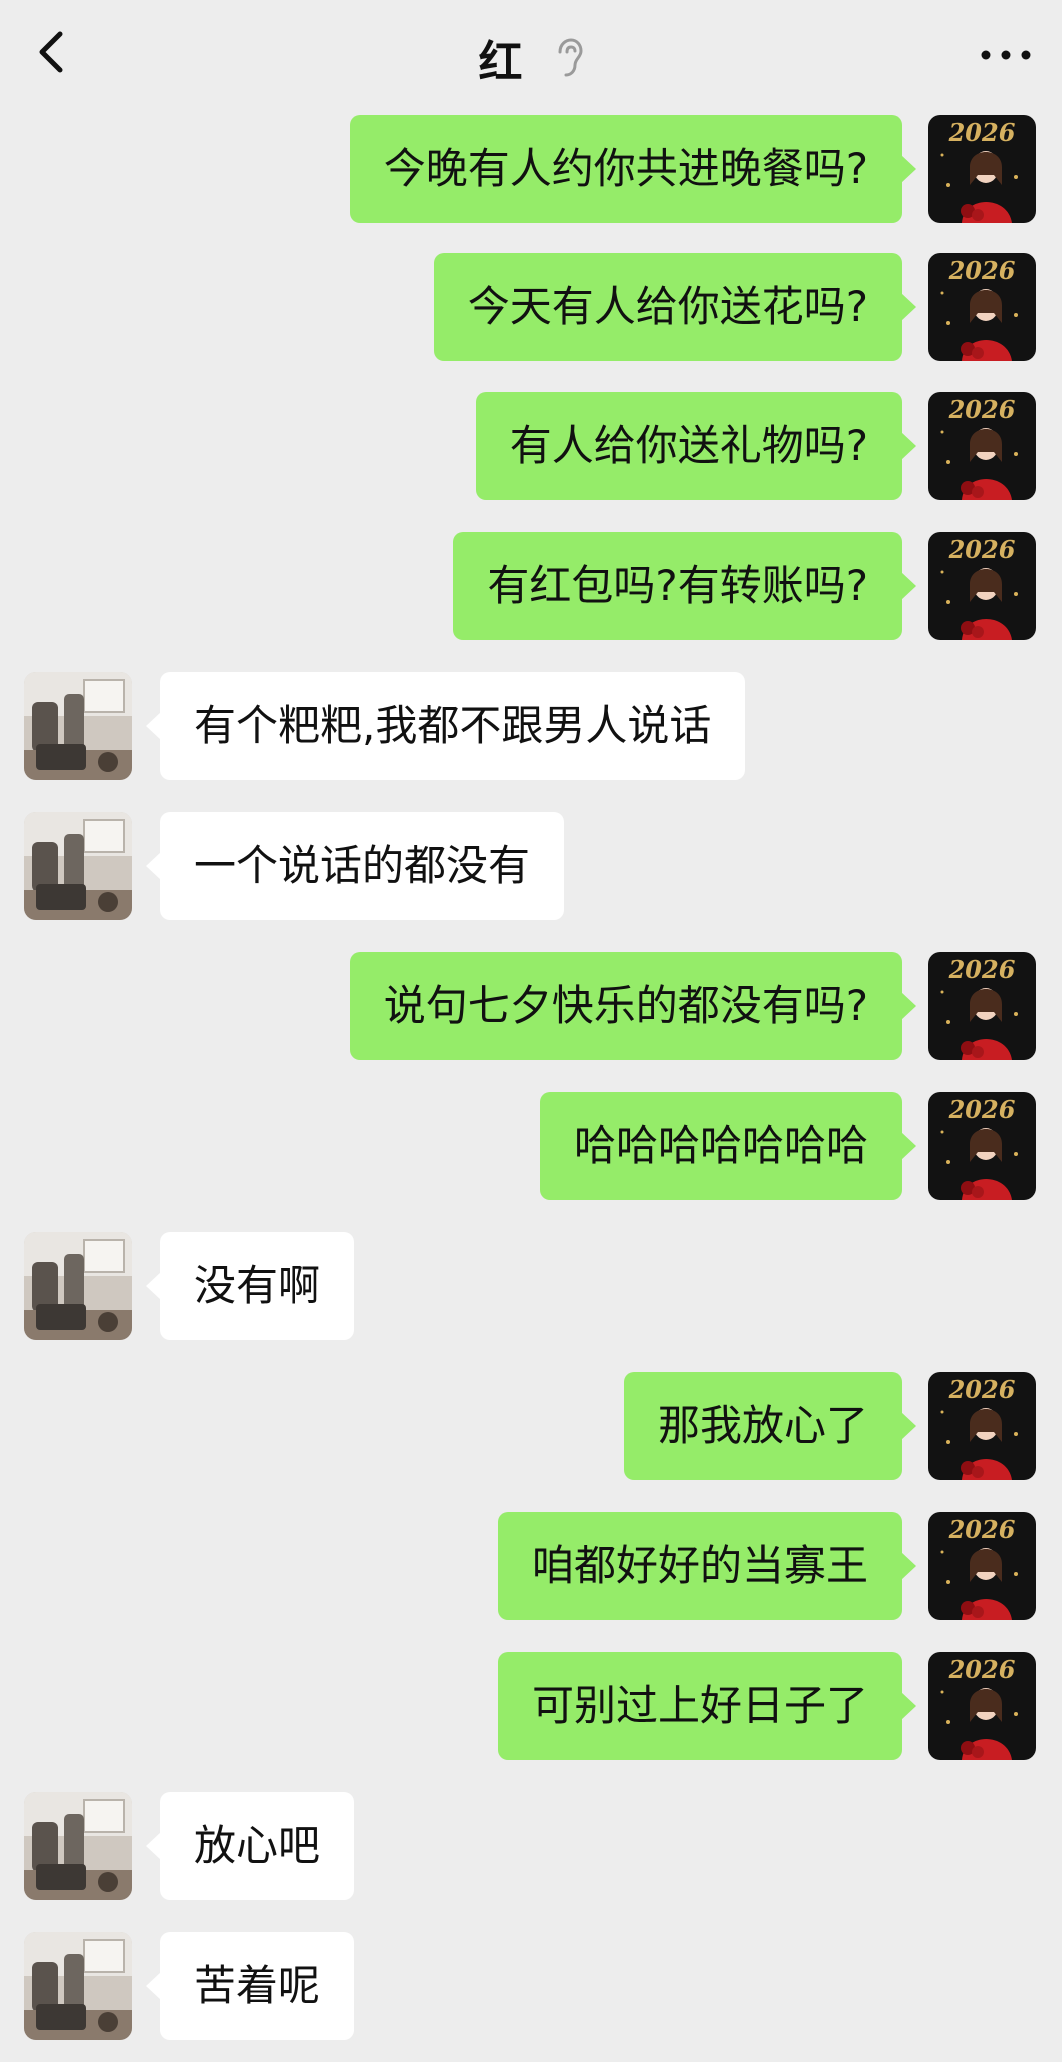 The image size is (1062, 2062). I want to click on my-message-bubble: 今晚有人约你共进晚餐吗?, so click(633, 169).